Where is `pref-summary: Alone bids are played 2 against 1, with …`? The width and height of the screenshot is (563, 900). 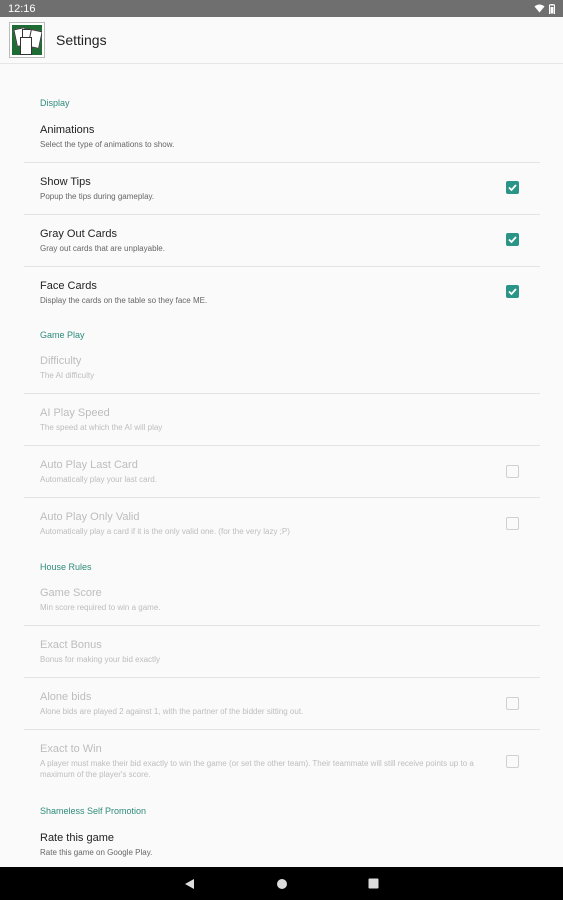
pref-summary: Alone bids are played 2 against 1, with … is located at coordinates (172, 711).